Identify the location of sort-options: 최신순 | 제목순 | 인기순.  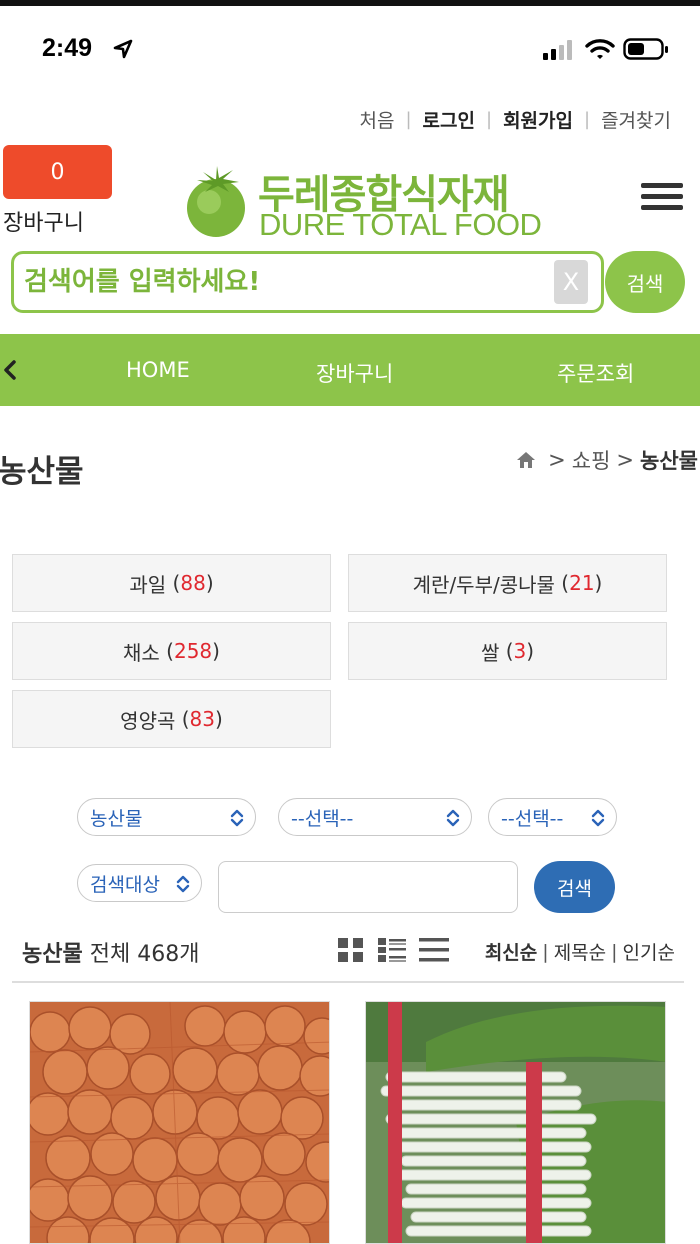
(580, 951).